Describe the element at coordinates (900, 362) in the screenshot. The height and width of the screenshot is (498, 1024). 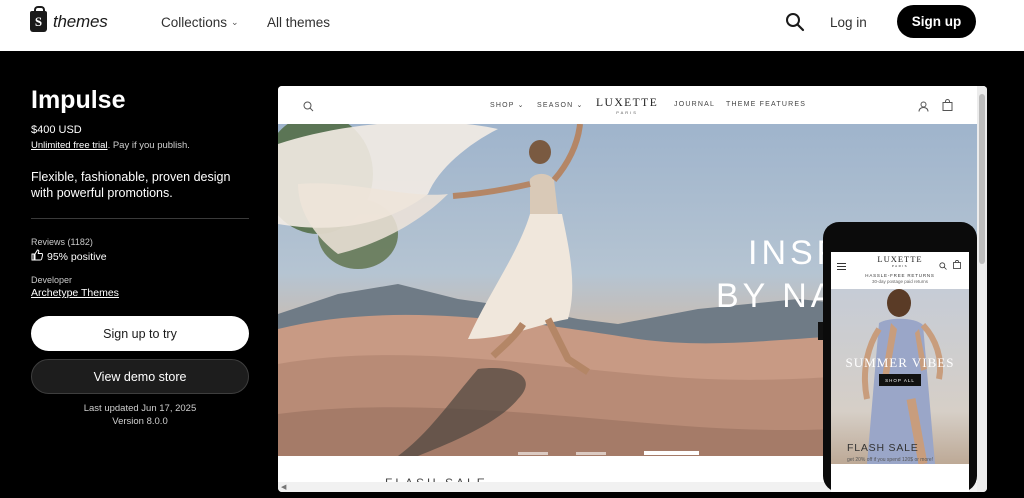
I see `mobile-hero-title: SUMMER VIBES` at that location.